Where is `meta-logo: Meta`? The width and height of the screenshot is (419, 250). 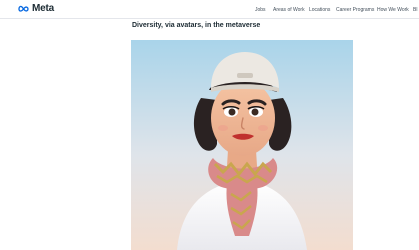
meta-logo: Meta is located at coordinates (35, 9).